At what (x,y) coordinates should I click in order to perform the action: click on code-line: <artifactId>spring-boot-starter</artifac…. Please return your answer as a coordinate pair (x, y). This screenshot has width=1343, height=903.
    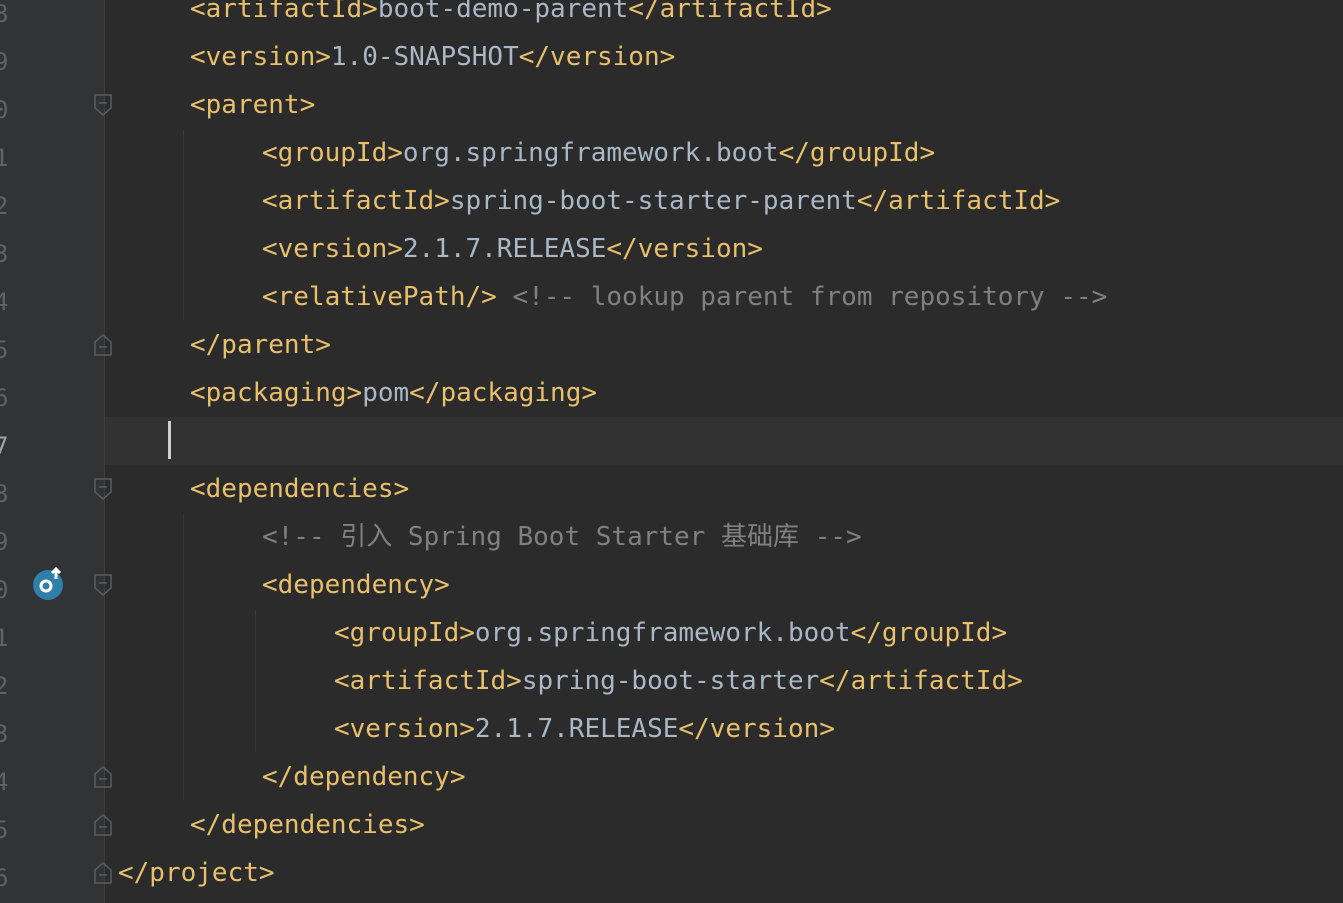
    Looking at the image, I should click on (678, 681).